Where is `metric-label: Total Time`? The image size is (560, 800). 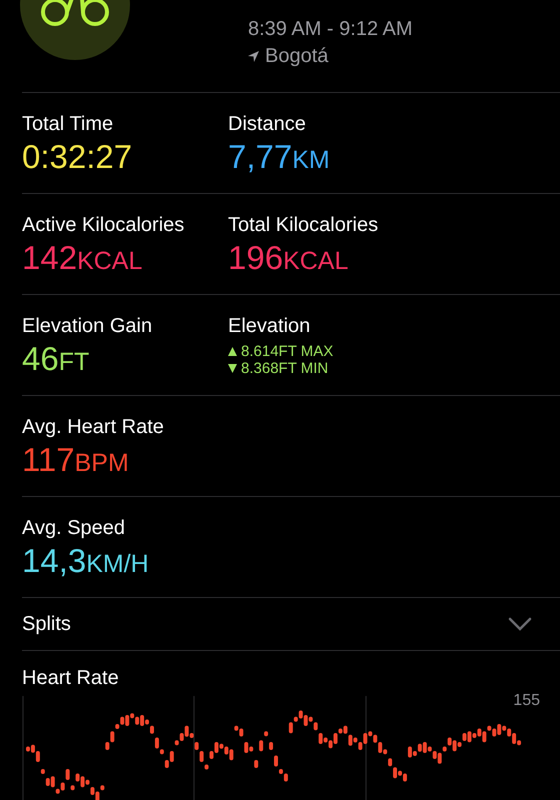 metric-label: Total Time is located at coordinates (68, 124).